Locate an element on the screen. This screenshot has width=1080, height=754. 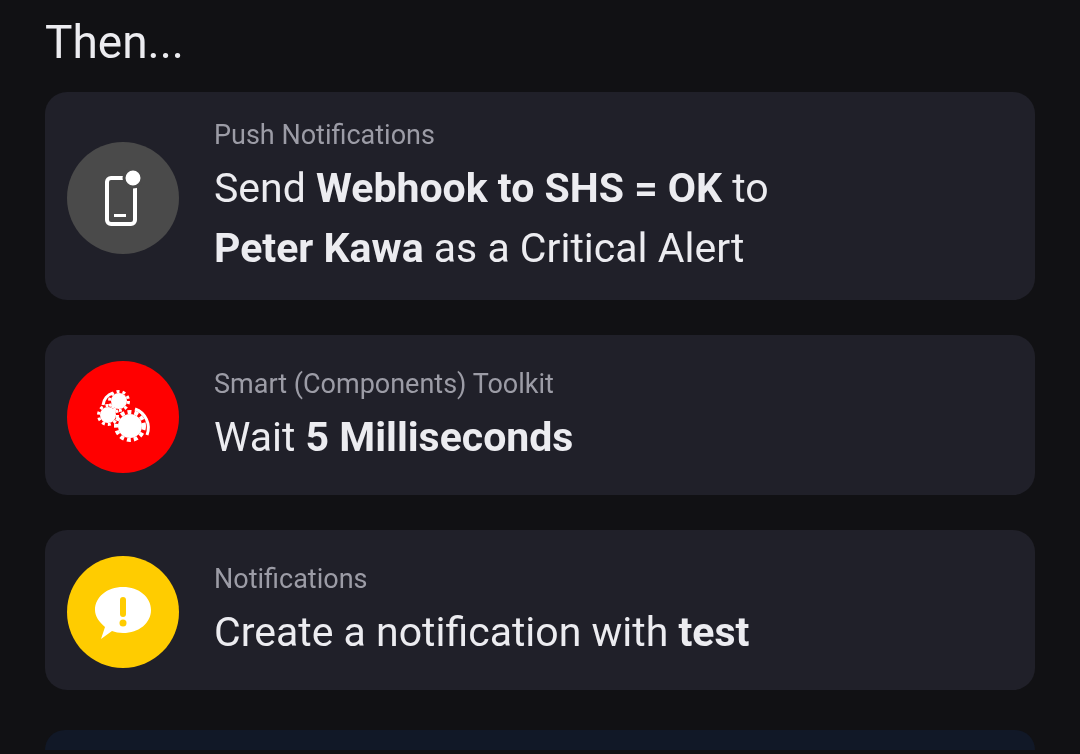
action-category: Smart (Components) Toolkit is located at coordinates (384, 384).